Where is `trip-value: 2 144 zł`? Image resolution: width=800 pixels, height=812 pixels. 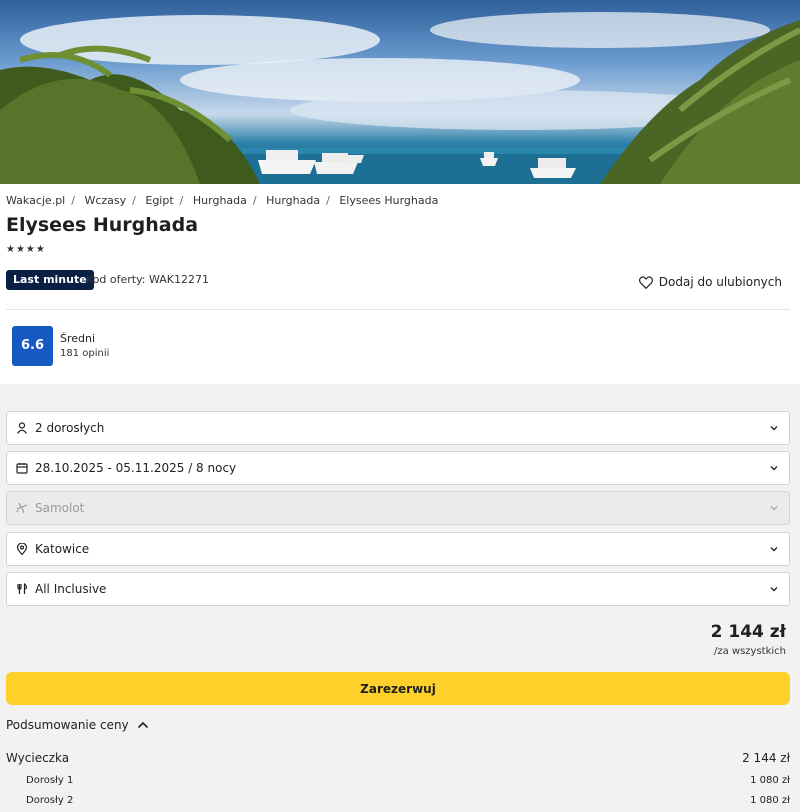
trip-value: 2 144 zł is located at coordinates (766, 758).